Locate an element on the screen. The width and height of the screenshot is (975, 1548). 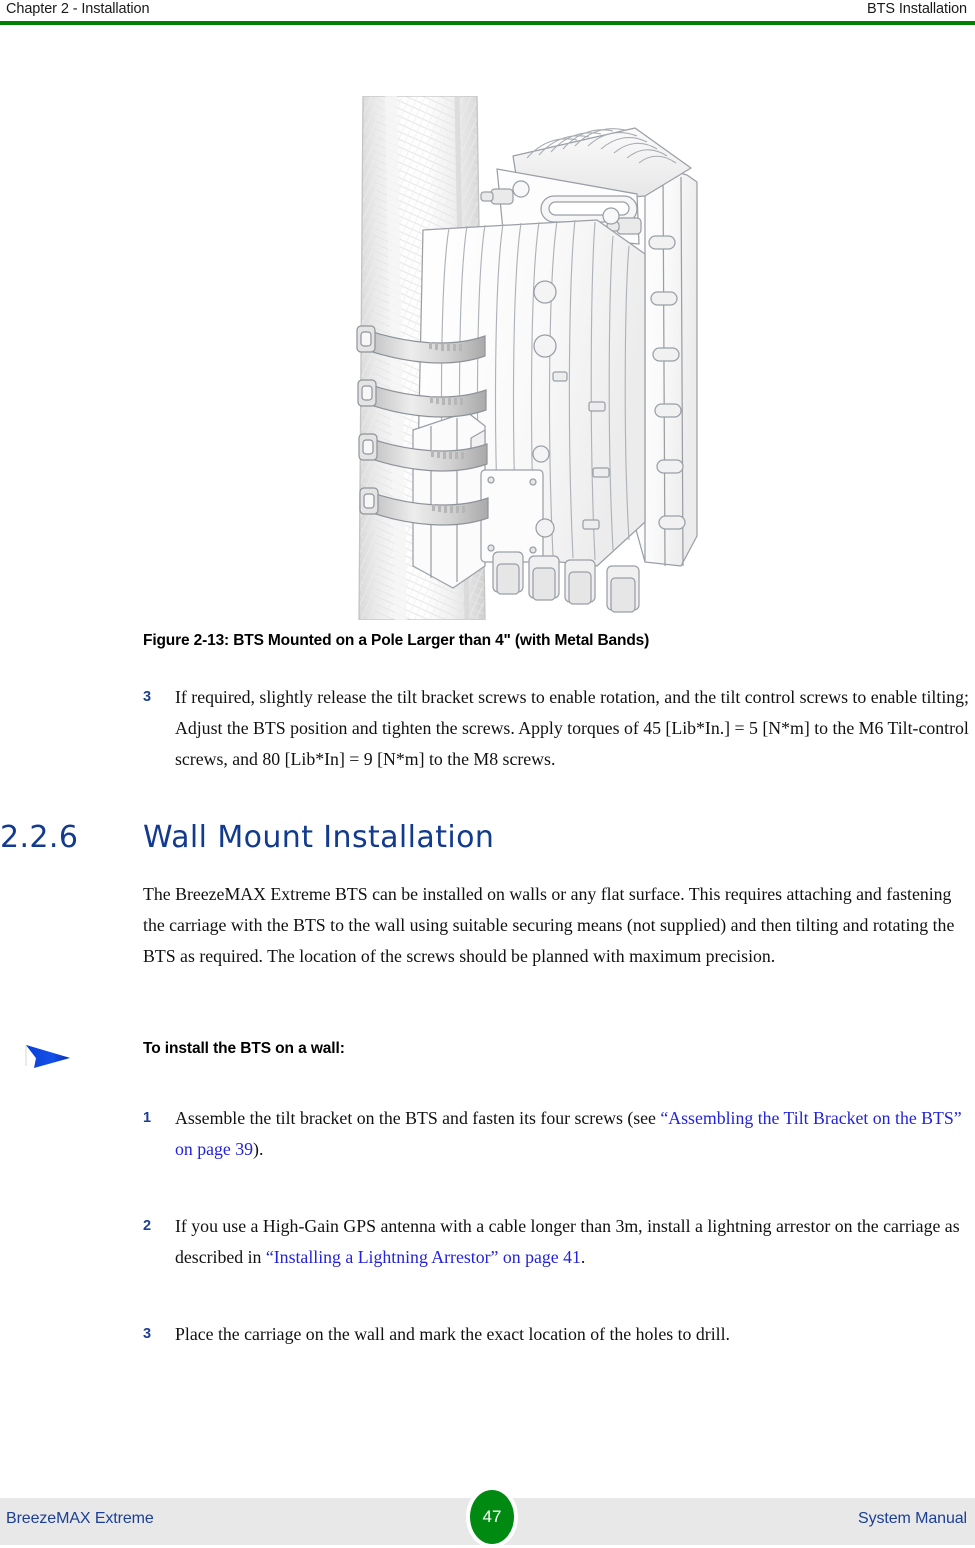
blue-arrow-icon is located at coordinates (48, 1053).